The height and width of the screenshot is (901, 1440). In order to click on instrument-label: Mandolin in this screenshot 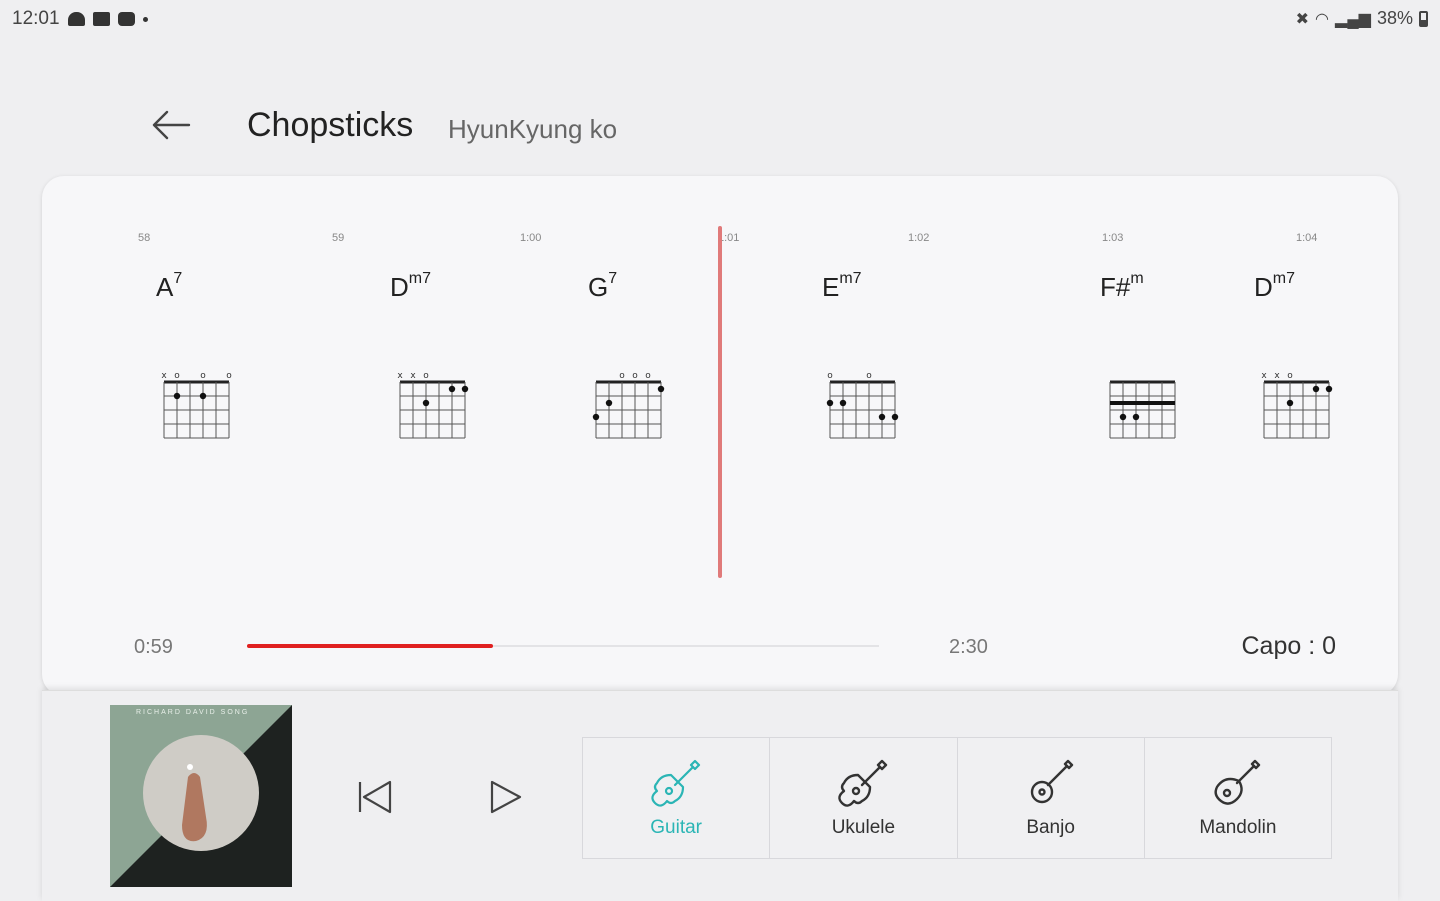, I will do `click(1238, 827)`.